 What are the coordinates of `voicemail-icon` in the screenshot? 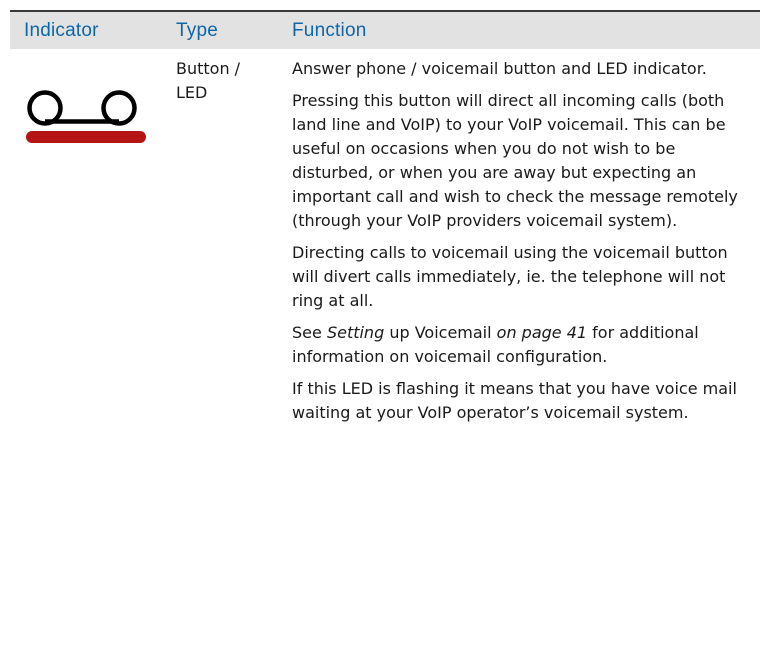 It's located at (86, 116).